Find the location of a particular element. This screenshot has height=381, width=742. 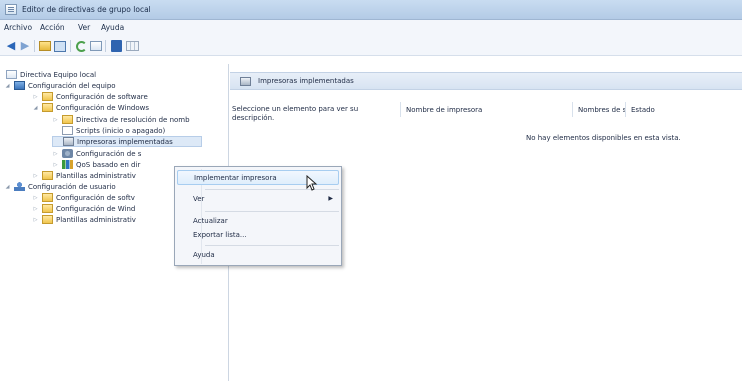

gpo-editor-icon is located at coordinates (11, 9).